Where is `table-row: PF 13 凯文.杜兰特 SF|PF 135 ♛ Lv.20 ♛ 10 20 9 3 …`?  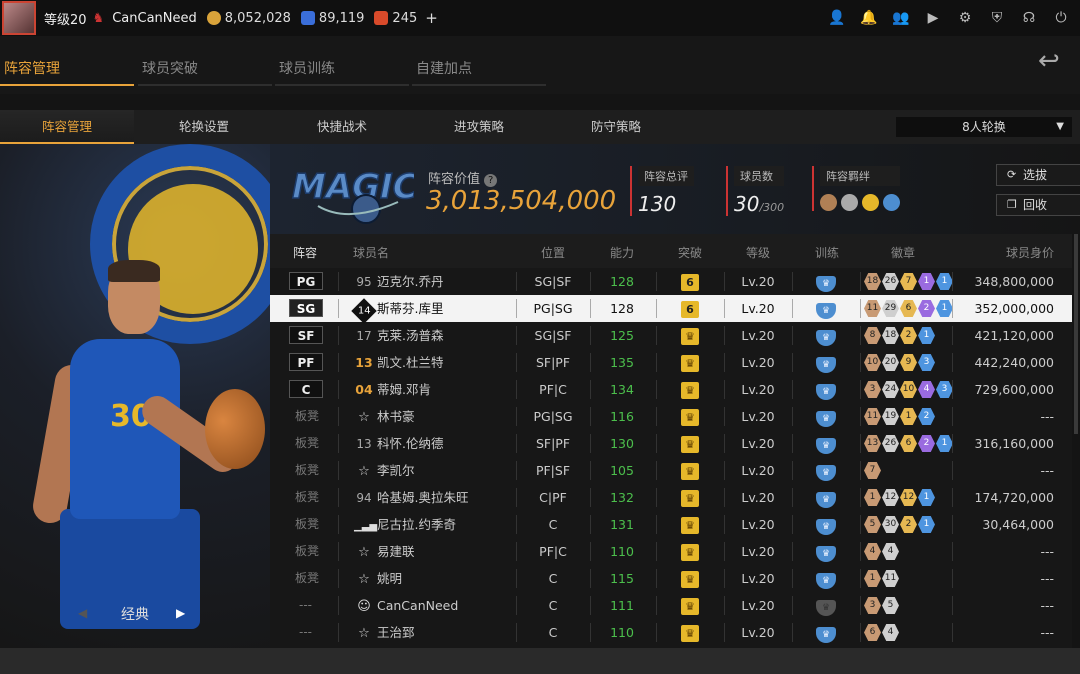
table-row: PF 13 凯文.杜兰特 SF|PF 135 ♛ Lv.20 ♛ 10 20 9 3 … is located at coordinates (671, 362).